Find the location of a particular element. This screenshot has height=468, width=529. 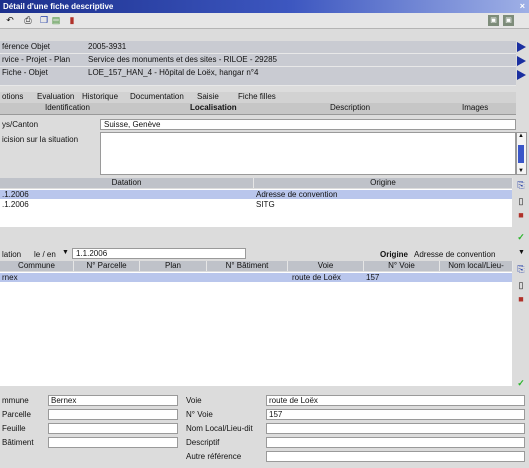

descriptif-label: Descriptif is located at coordinates (203, 442).